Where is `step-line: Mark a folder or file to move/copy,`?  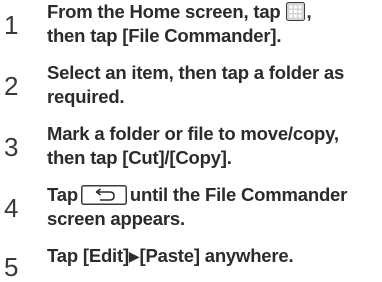 step-line: Mark a folder or file to move/copy, is located at coordinates (193, 133).